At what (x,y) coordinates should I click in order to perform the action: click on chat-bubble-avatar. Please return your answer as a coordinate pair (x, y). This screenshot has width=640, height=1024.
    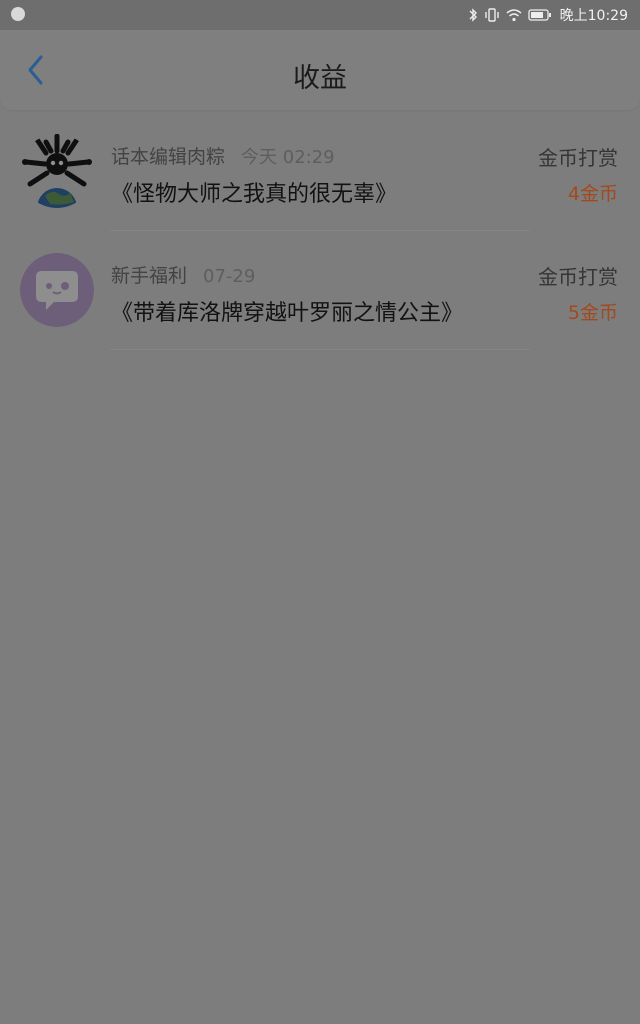
    Looking at the image, I should click on (57, 290).